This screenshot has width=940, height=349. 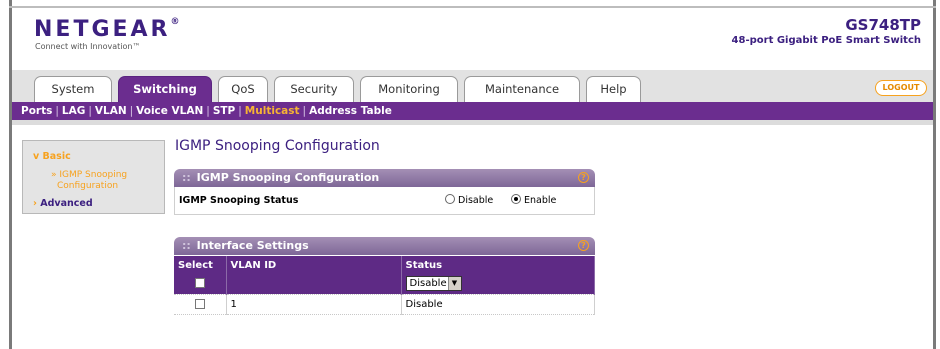 What do you see at coordinates (36, 111) in the screenshot?
I see `subnav-ports: Ports` at bounding box center [36, 111].